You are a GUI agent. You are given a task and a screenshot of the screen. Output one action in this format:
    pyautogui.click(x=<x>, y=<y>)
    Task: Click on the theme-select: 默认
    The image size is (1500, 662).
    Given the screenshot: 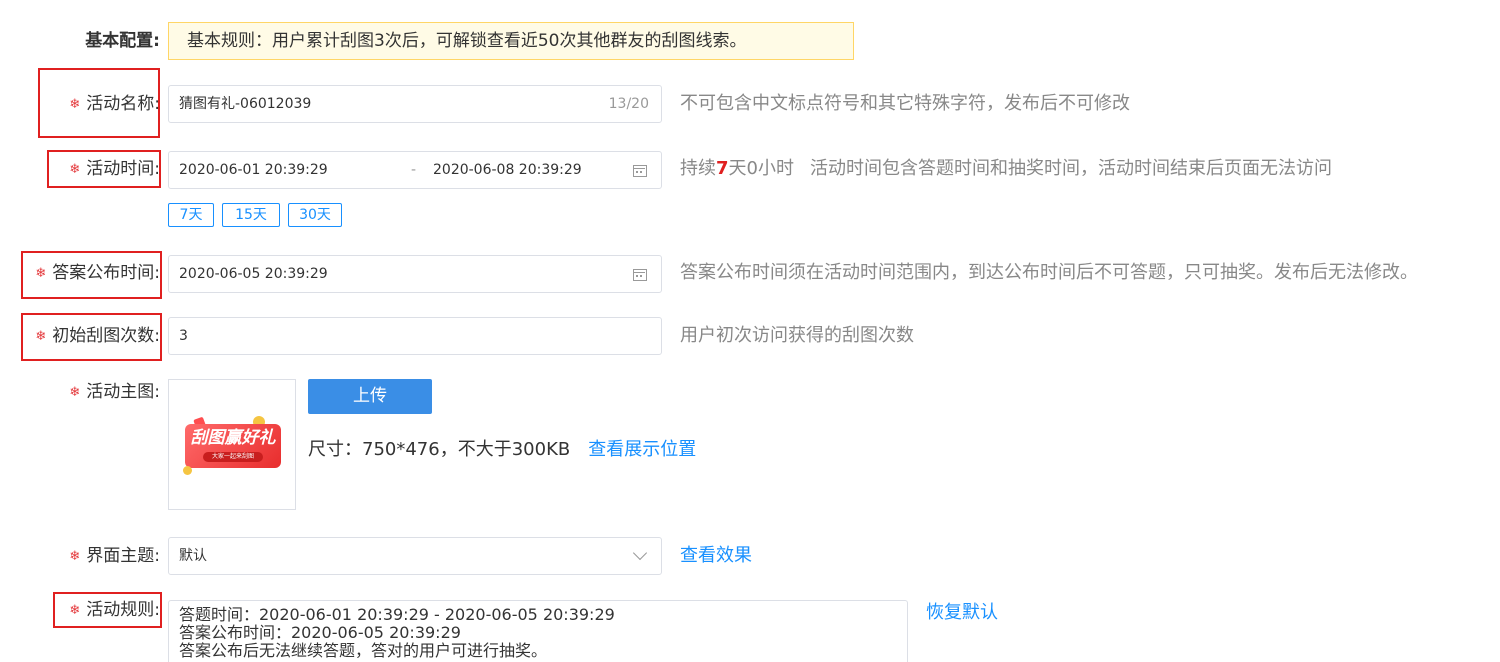 What is the action you would take?
    pyautogui.click(x=415, y=556)
    